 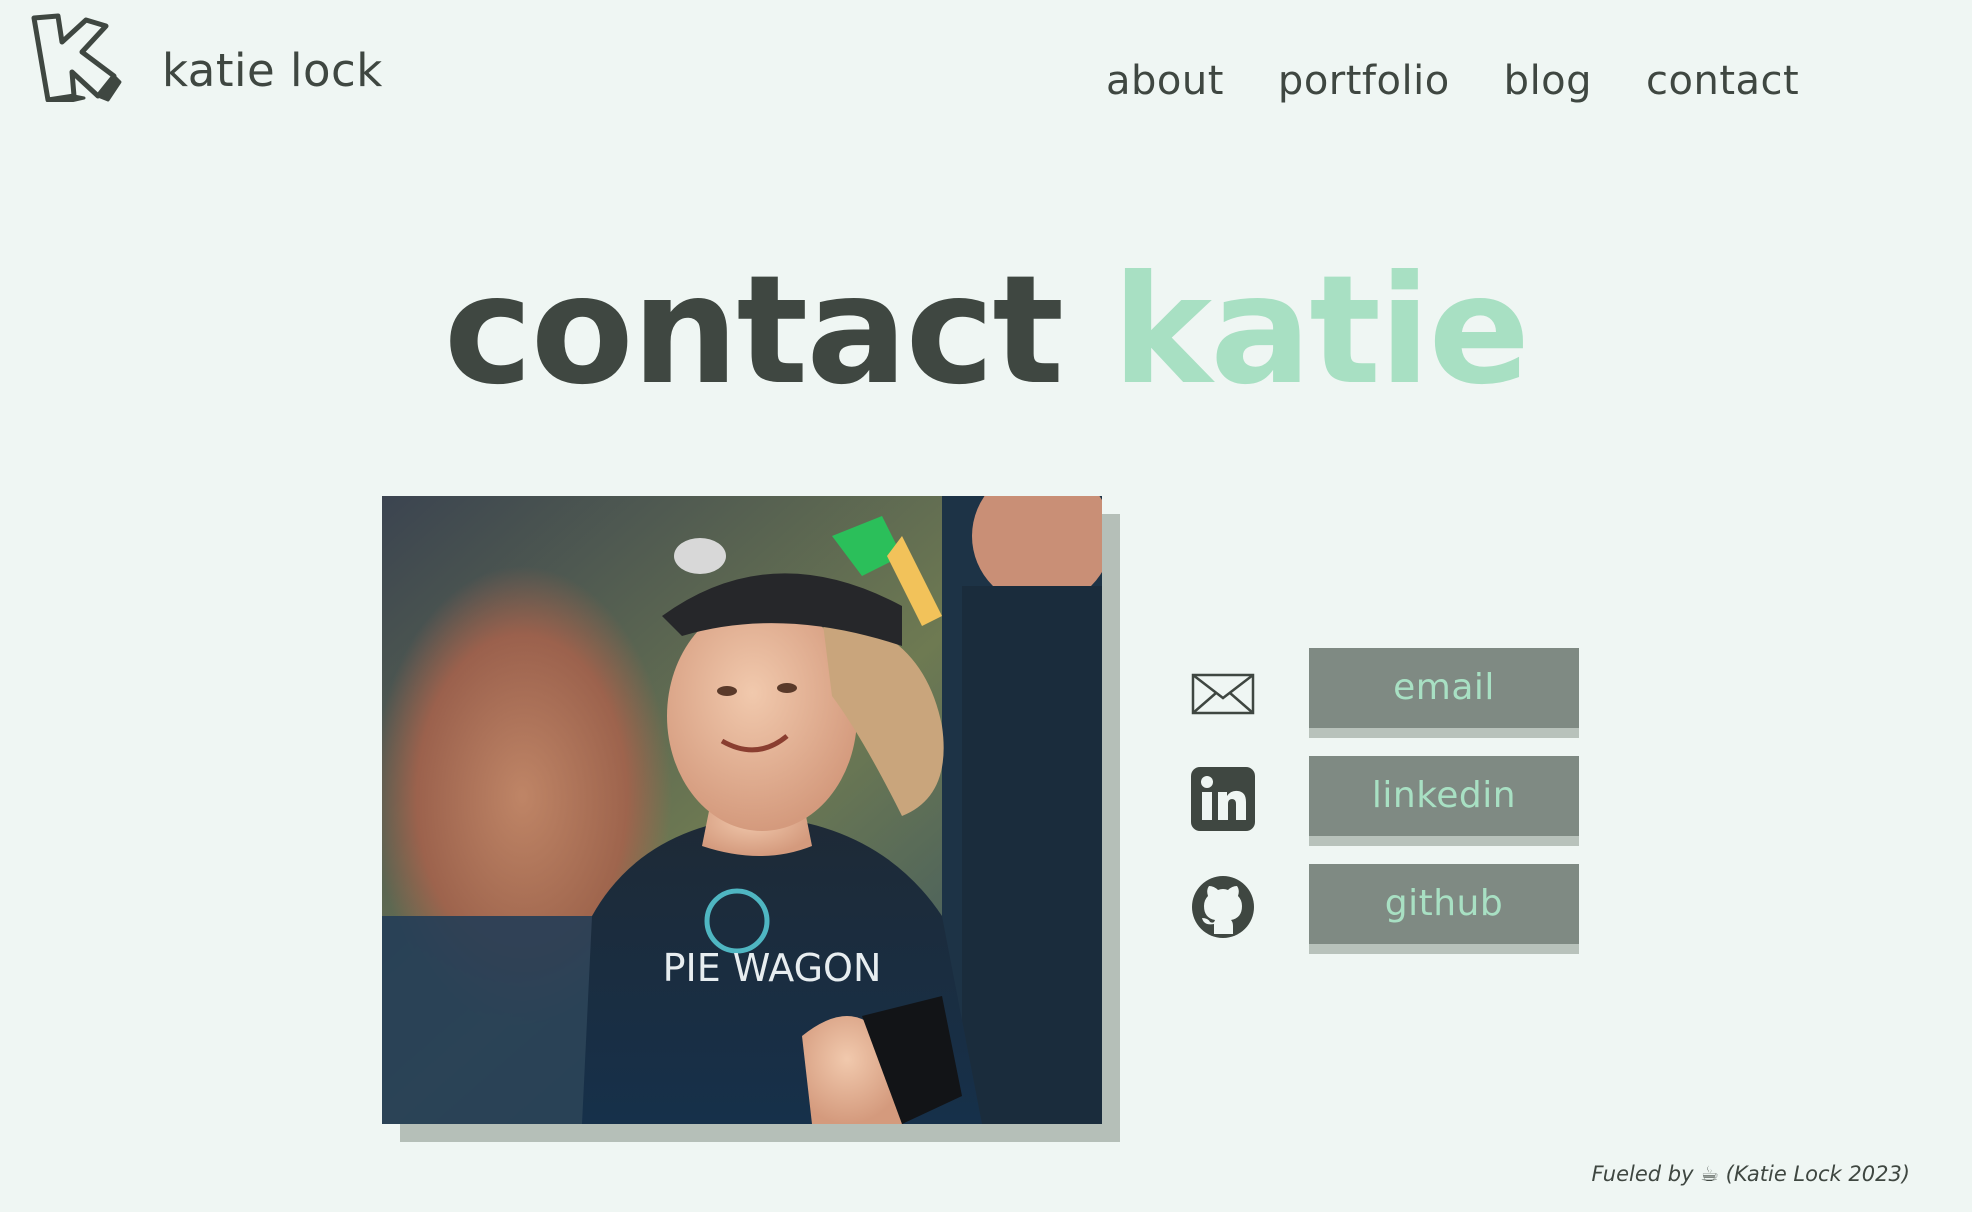 What do you see at coordinates (1223, 799) in the screenshot?
I see `linkedin-icon` at bounding box center [1223, 799].